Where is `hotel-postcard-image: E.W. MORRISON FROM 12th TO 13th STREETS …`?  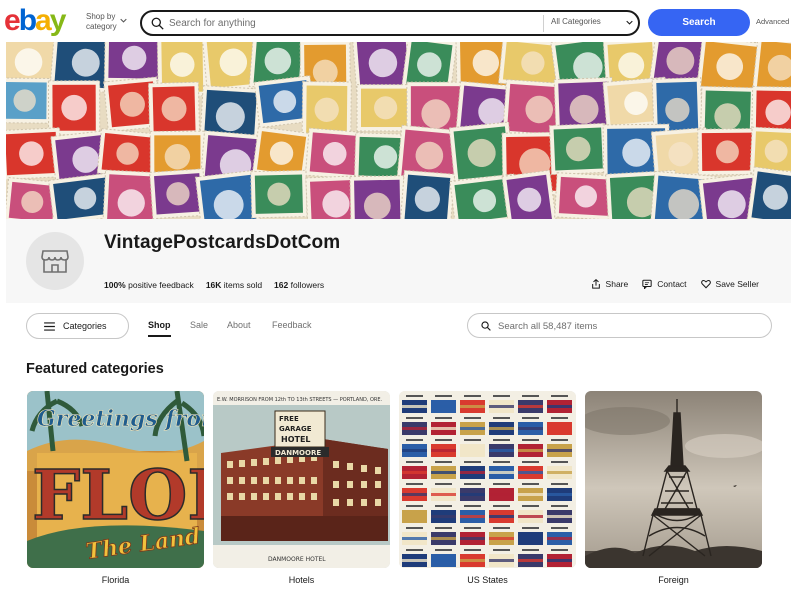 hotel-postcard-image: E.W. MORRISON FROM 12th TO 13th STREETS … is located at coordinates (301, 479).